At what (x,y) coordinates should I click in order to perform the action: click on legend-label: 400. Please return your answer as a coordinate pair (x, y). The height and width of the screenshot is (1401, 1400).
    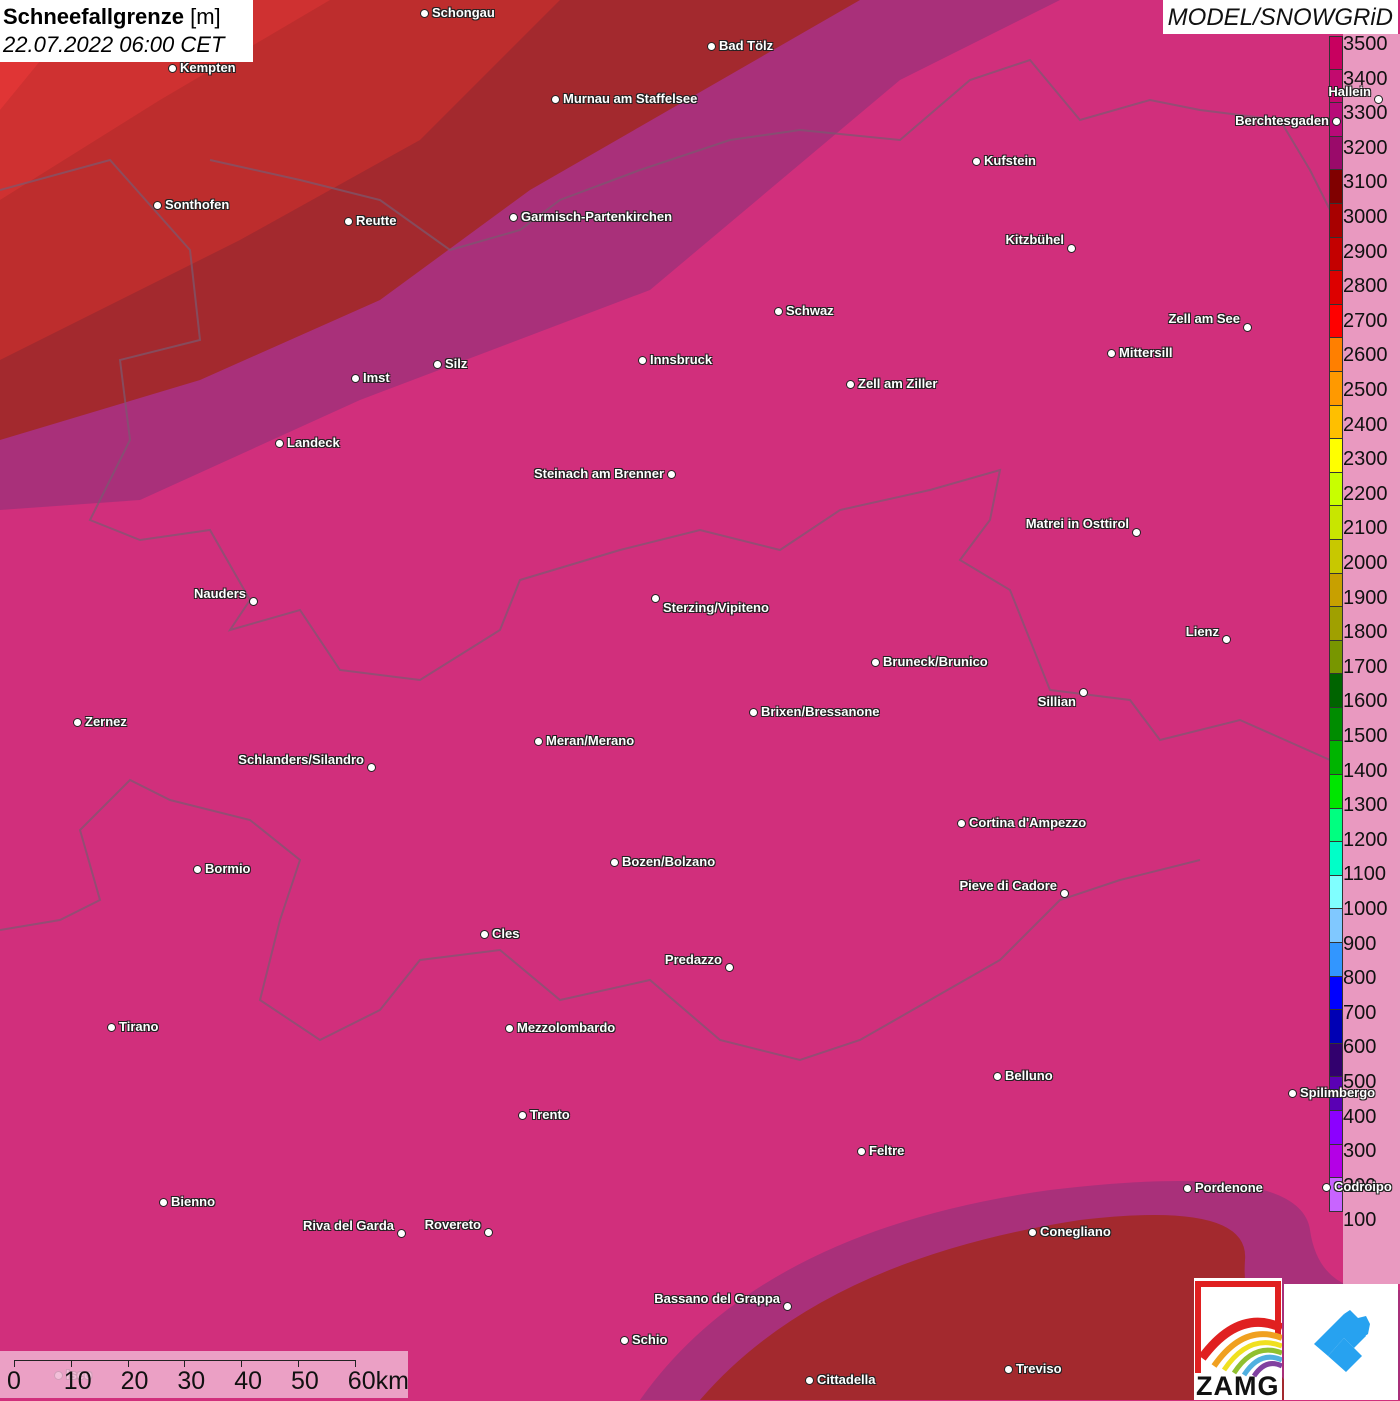
    Looking at the image, I should click on (1360, 1116).